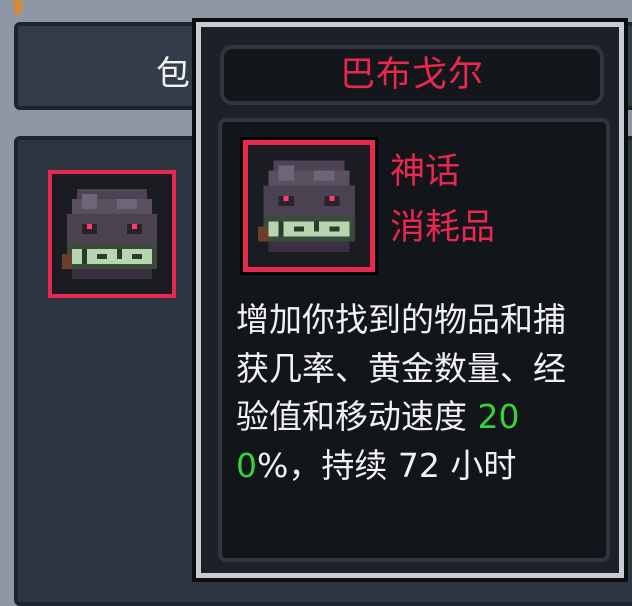 Image resolution: width=632 pixels, height=606 pixels. I want to click on tooltip-title-box: 巴布戈尔, so click(412, 75).